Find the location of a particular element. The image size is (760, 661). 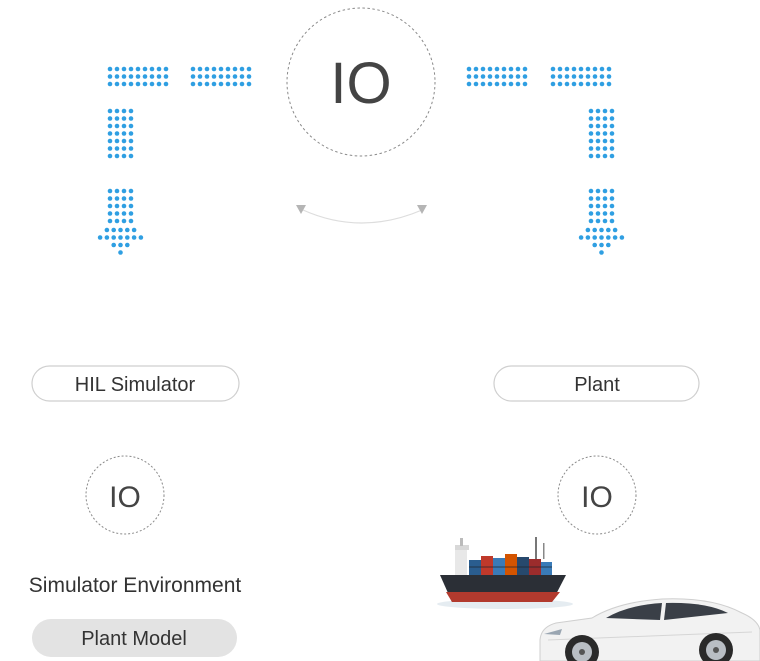

exchange-arc is located at coordinates (361, 214).